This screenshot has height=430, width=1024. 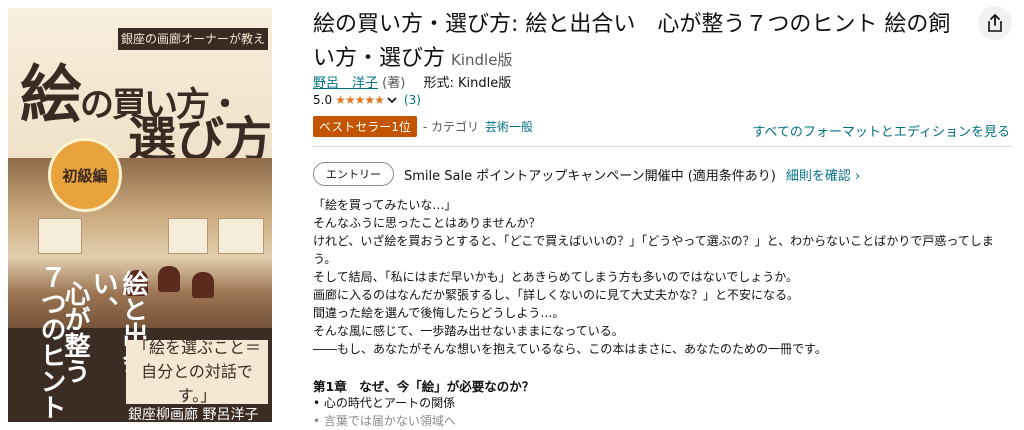 I want to click on category-link: 芸術一般, so click(x=509, y=126).